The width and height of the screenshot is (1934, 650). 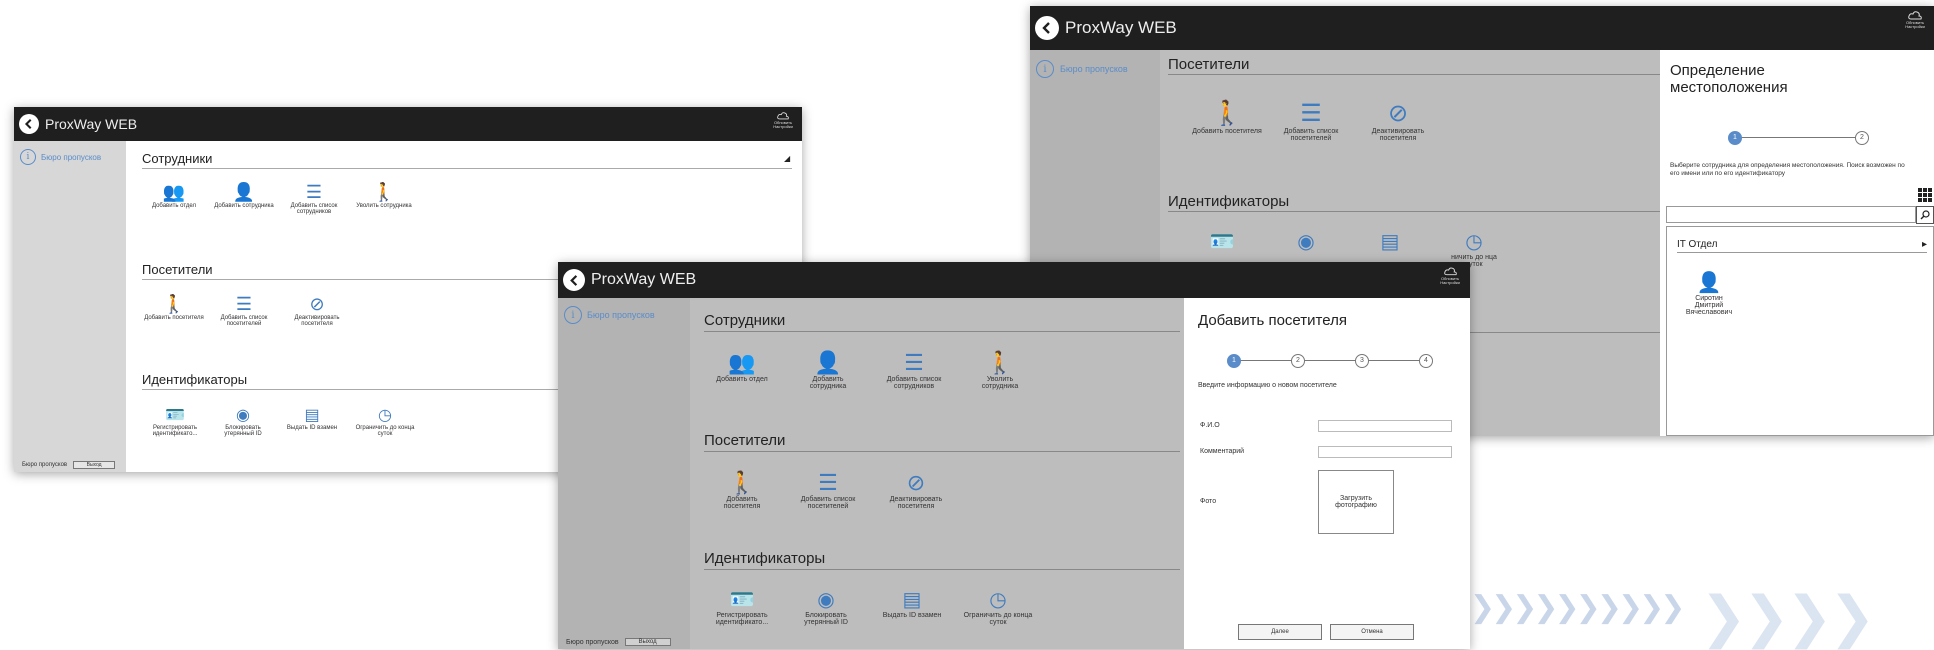 What do you see at coordinates (1385, 426) in the screenshot?
I see `name-field` at bounding box center [1385, 426].